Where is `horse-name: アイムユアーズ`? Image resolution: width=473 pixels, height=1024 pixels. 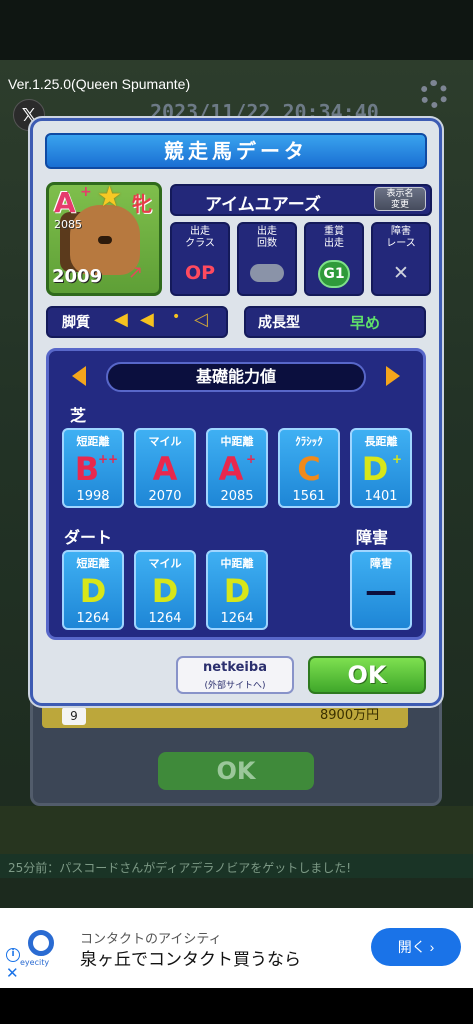 horse-name: アイムユアーズ is located at coordinates (263, 205).